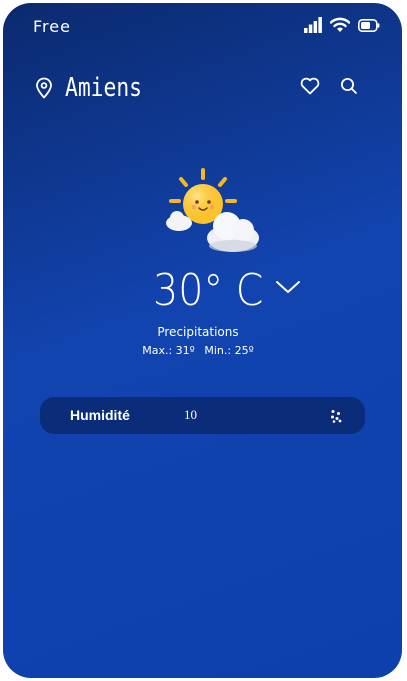  What do you see at coordinates (52, 26) in the screenshot?
I see `carrier-name: Free` at bounding box center [52, 26].